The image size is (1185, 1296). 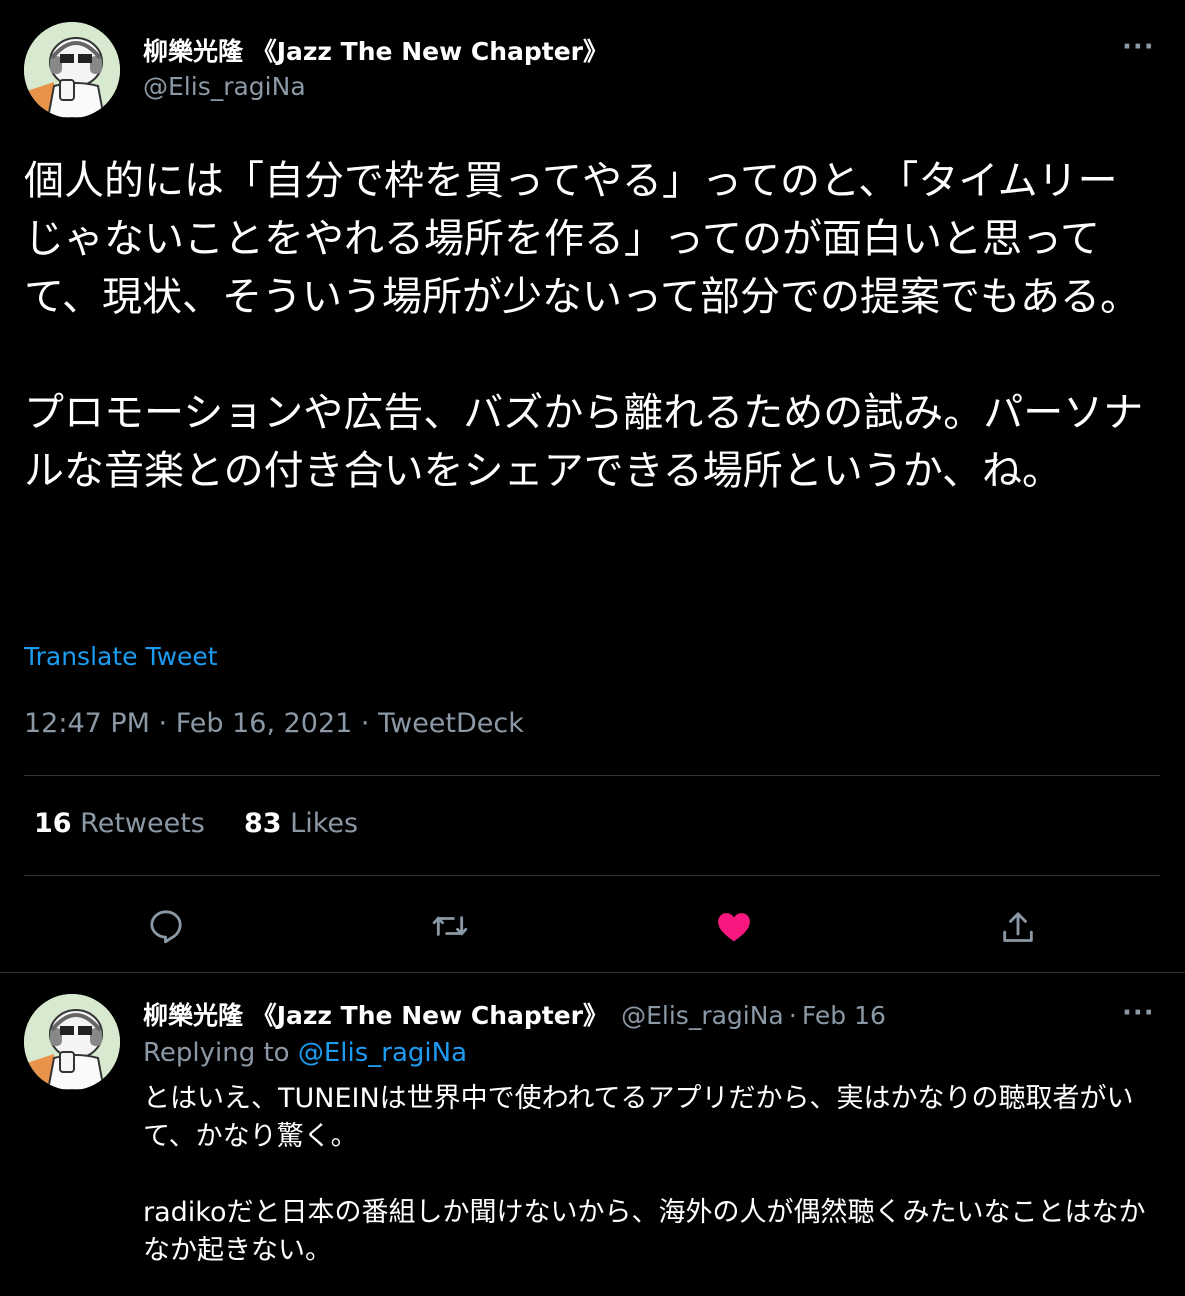 I want to click on like-button, so click(x=734, y=926).